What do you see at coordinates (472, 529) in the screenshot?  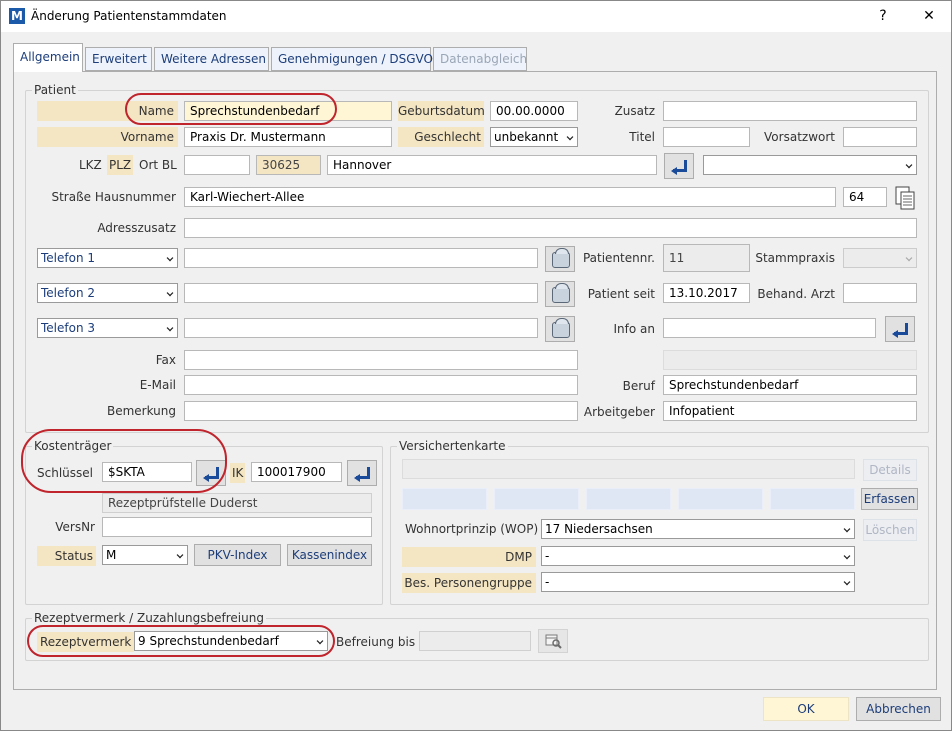 I see `wop-label: Wohnortprinzip (WOP)` at bounding box center [472, 529].